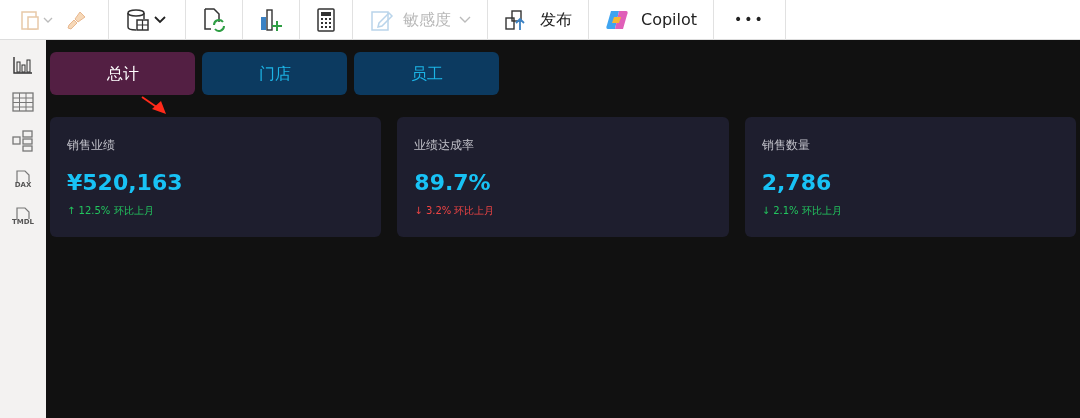 The width and height of the screenshot is (1080, 418). I want to click on trend-label: ↓ 2.1% 环比上月, so click(801, 211).